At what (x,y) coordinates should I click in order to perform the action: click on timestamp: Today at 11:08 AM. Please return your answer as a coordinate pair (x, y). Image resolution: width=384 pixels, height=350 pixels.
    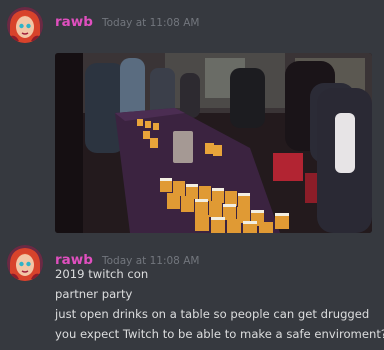
    Looking at the image, I should click on (151, 23).